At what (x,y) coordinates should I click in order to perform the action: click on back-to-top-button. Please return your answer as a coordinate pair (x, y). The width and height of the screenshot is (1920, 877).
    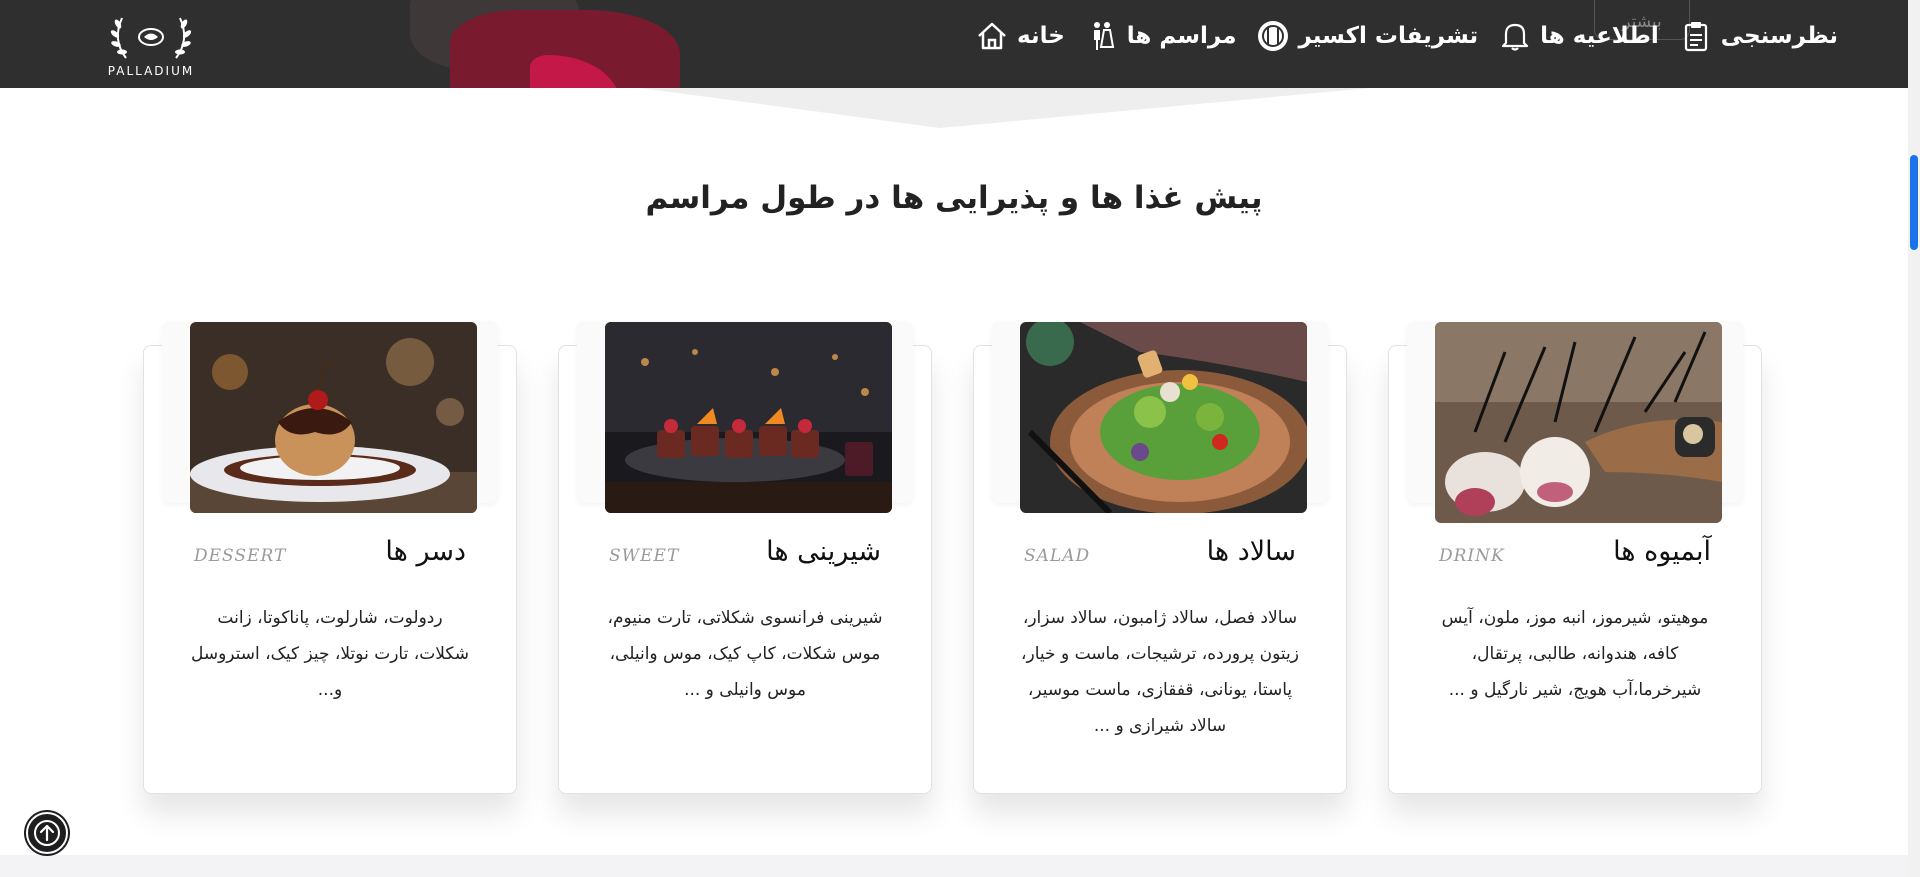
    Looking at the image, I should click on (47, 833).